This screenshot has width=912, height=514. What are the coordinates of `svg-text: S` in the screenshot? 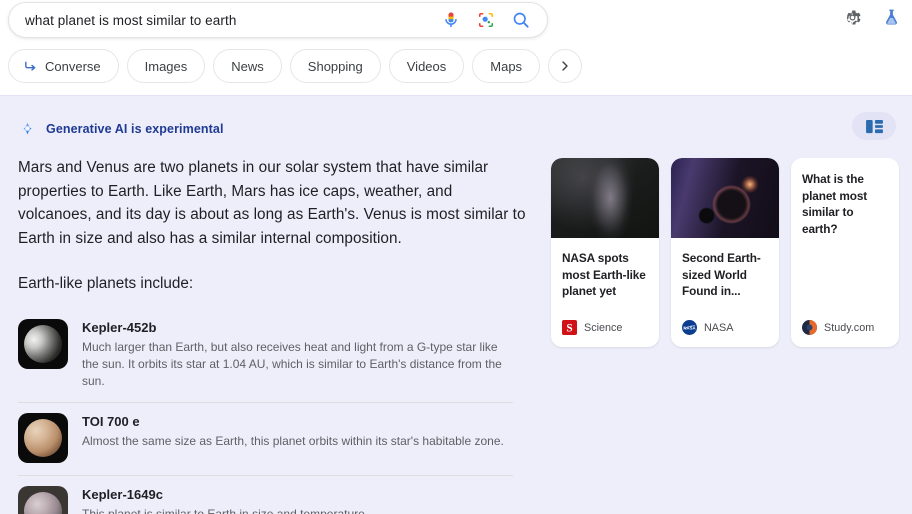 It's located at (569, 328).